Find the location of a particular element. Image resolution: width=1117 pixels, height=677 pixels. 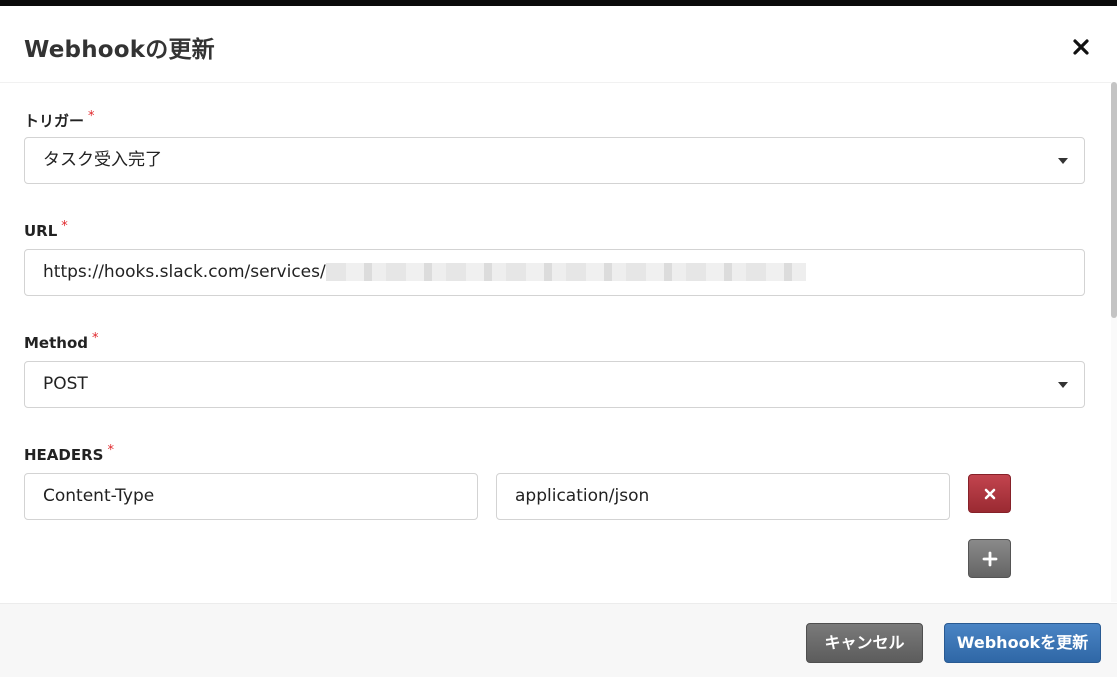

method-label-text: Method is located at coordinates (56, 343).